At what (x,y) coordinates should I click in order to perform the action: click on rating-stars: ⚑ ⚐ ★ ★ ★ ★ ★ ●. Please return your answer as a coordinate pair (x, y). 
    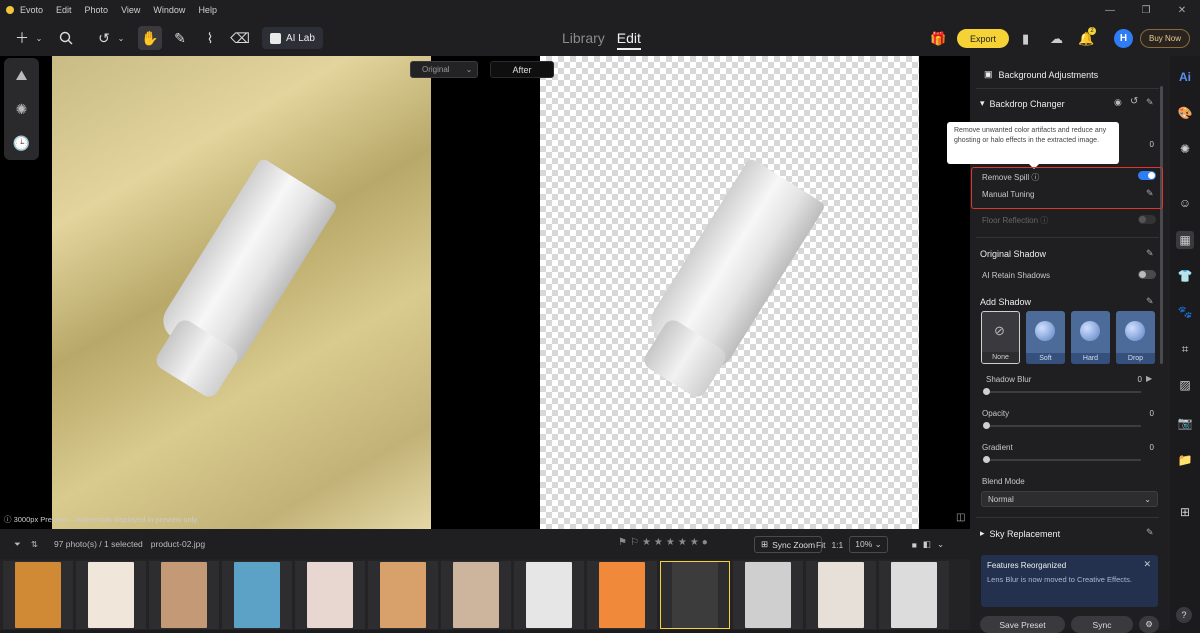
    Looking at the image, I should click on (663, 542).